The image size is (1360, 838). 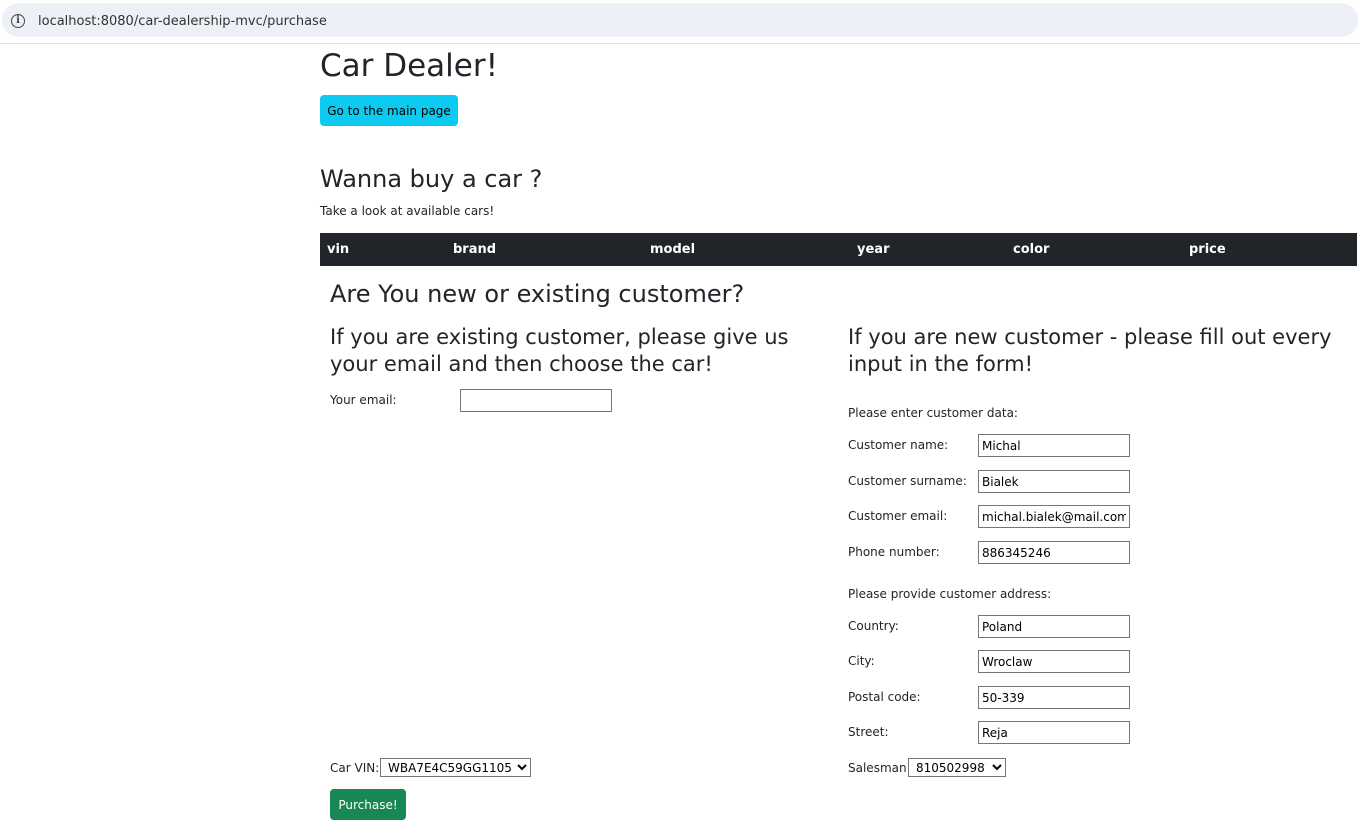 What do you see at coordinates (907, 481) in the screenshot?
I see `customer-surname-label: Customer surname:` at bounding box center [907, 481].